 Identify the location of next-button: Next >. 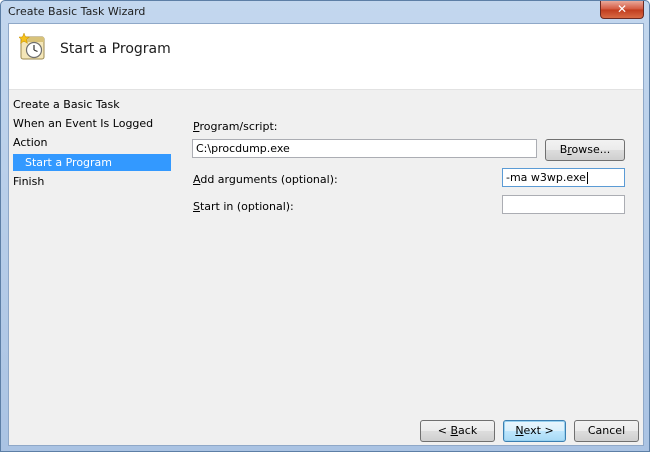
(534, 431).